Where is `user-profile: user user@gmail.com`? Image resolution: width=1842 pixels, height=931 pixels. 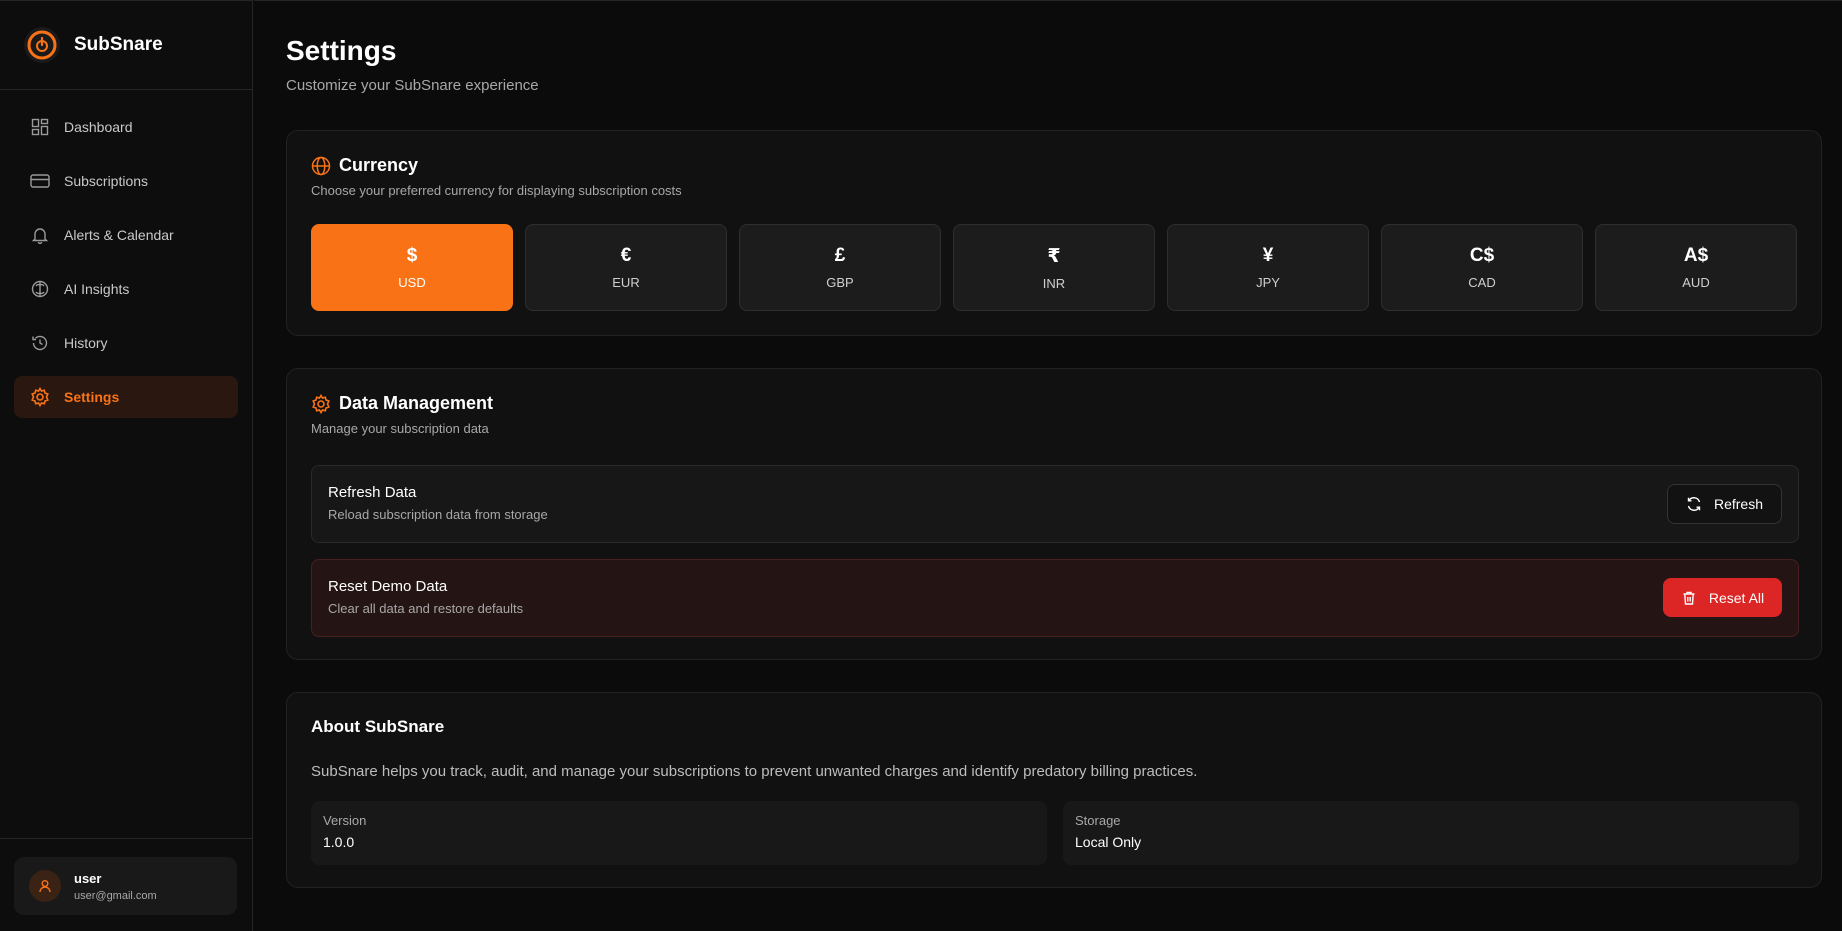
user-profile: user user@gmail.com is located at coordinates (125, 886).